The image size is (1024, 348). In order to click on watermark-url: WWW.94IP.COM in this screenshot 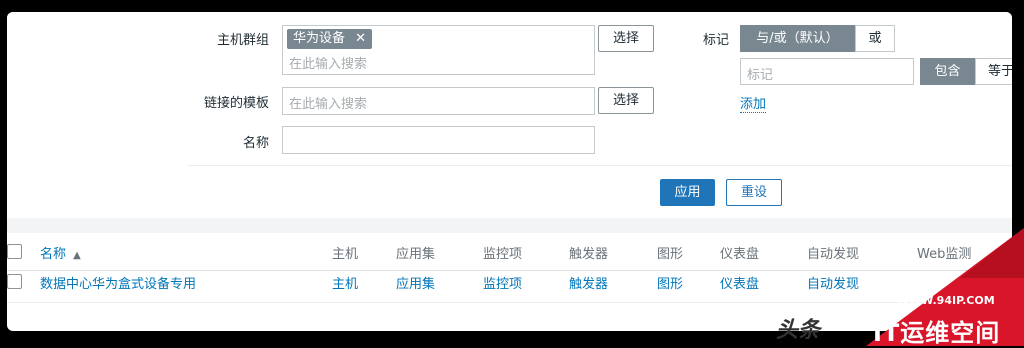, I will do `click(946, 300)`.